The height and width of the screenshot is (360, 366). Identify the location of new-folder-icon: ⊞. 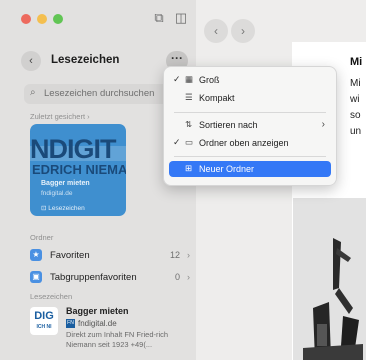
(189, 168).